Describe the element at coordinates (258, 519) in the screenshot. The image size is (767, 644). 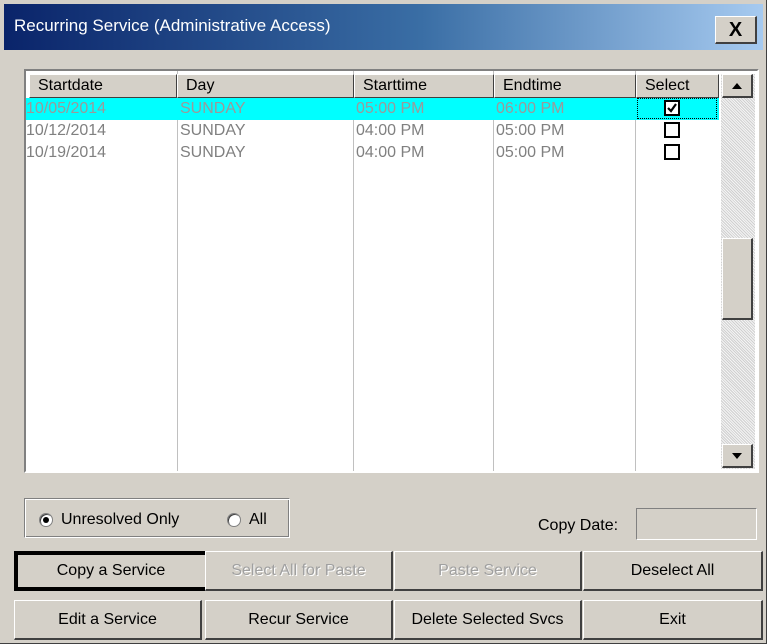
I see `radio-label: All` at that location.